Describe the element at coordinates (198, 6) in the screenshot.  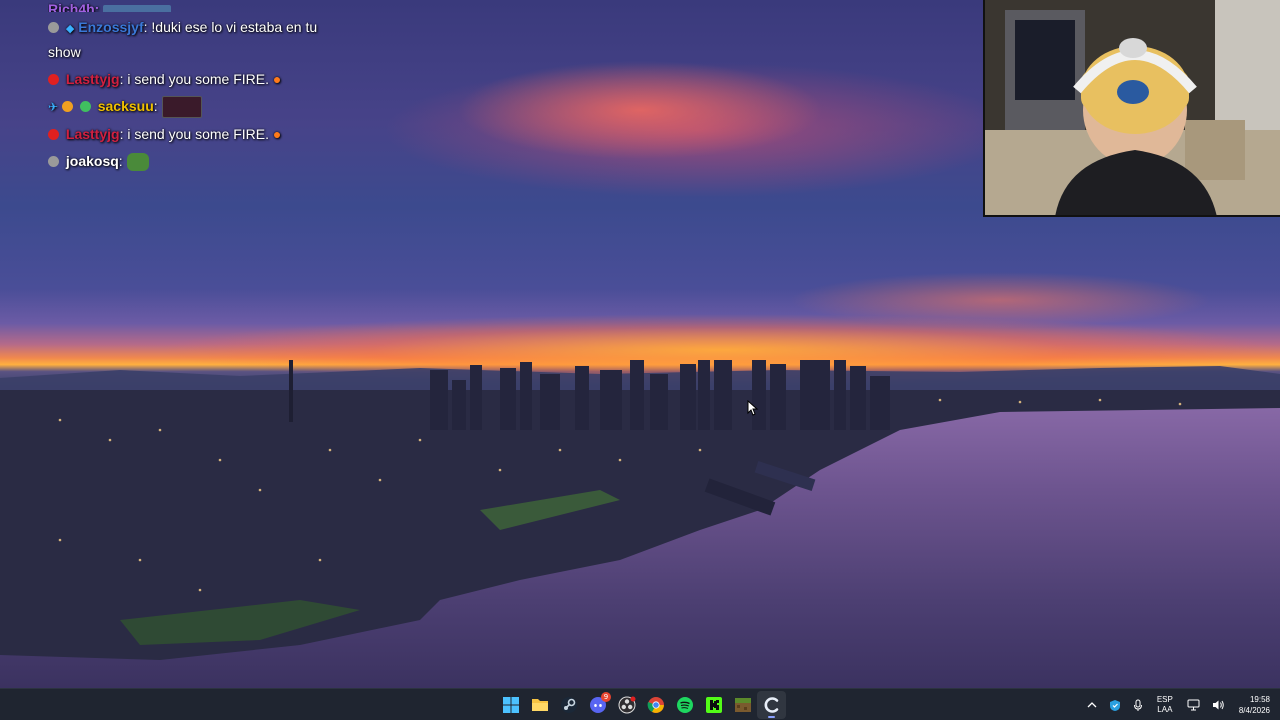
I see `chat-message-partial: Rich4h:` at that location.